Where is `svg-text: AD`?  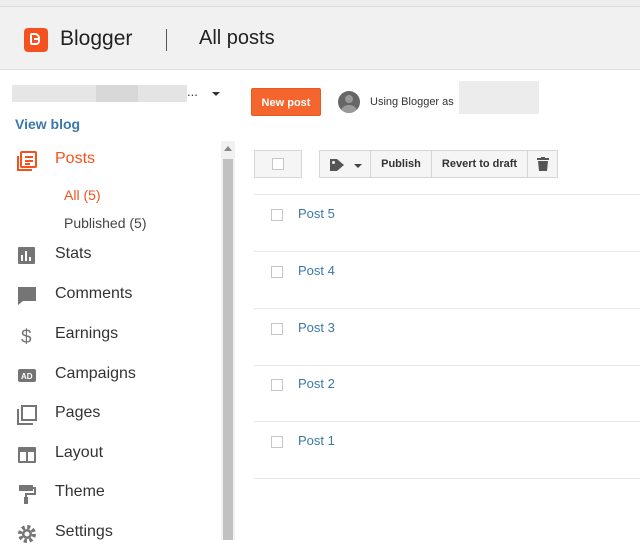
svg-text: AD is located at coordinates (27, 376).